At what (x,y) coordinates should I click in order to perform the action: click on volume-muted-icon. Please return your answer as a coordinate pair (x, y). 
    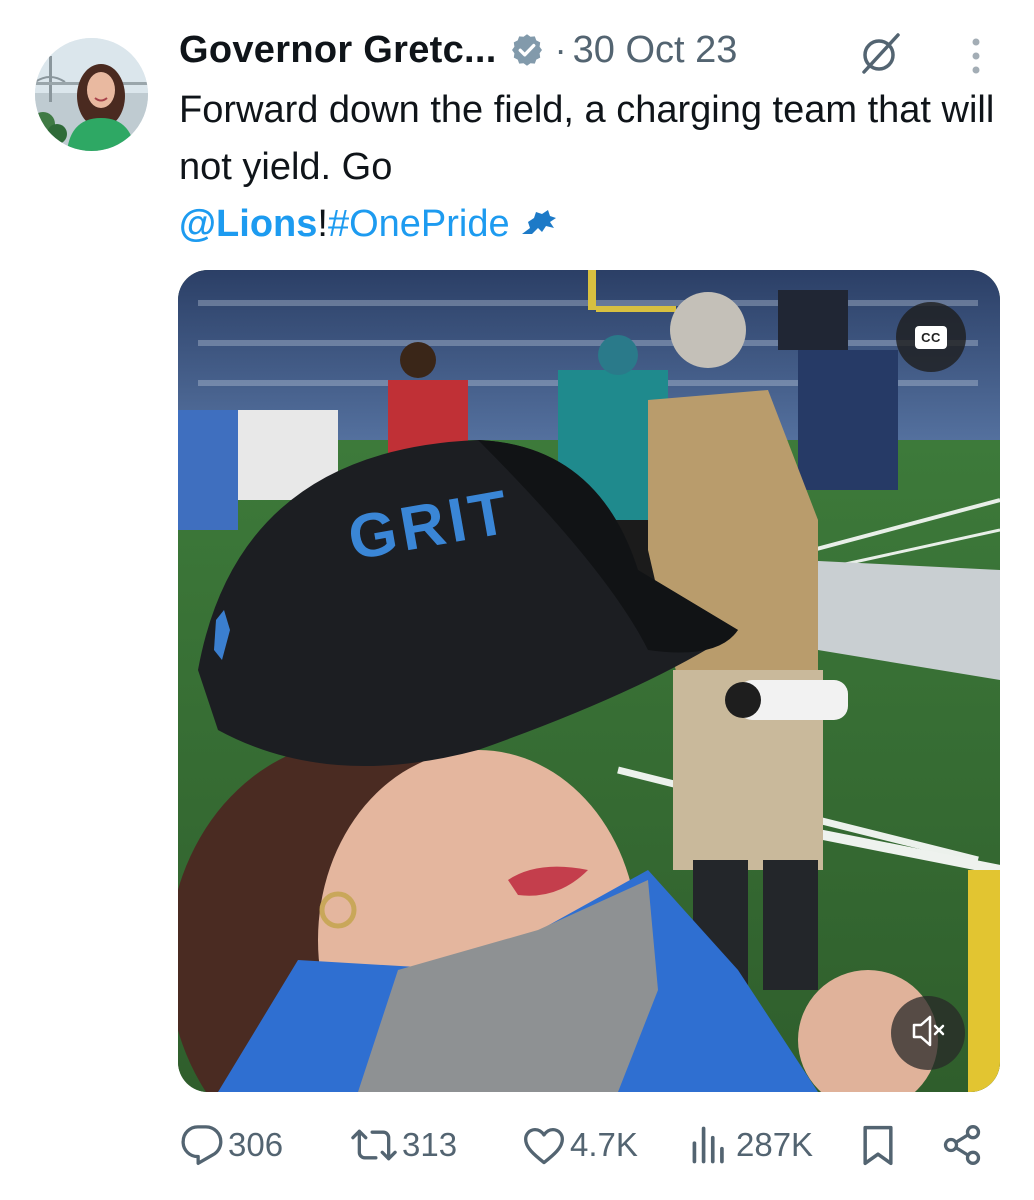
    Looking at the image, I should click on (928, 1033).